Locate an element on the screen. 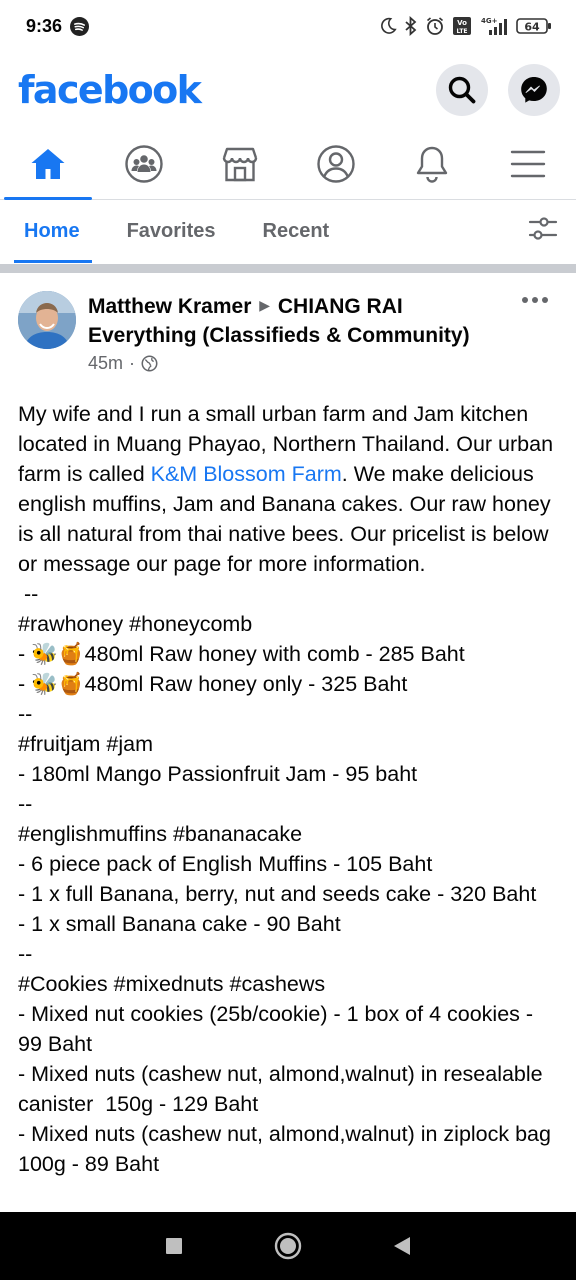 The image size is (576, 1280). feed-tabs: Home Favorites Recent is located at coordinates (288, 231).